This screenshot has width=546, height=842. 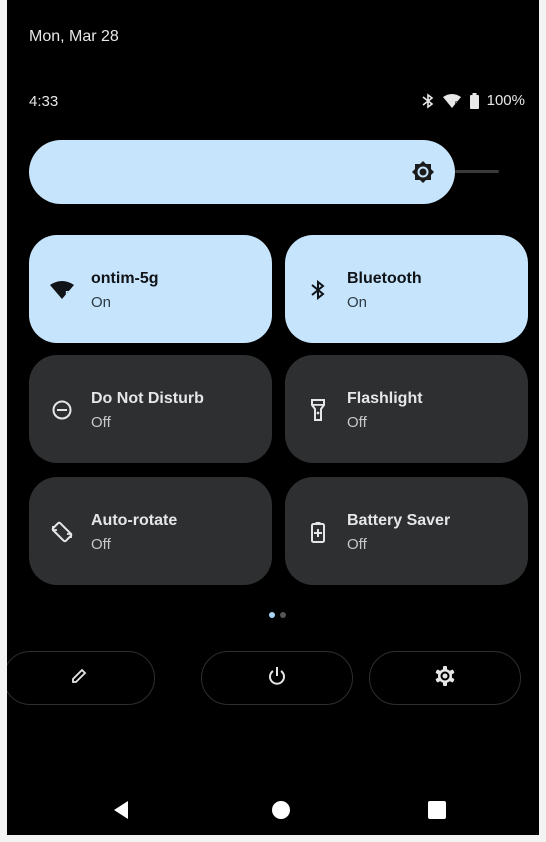 I want to click on tile-title: Flashlight, so click(x=385, y=398).